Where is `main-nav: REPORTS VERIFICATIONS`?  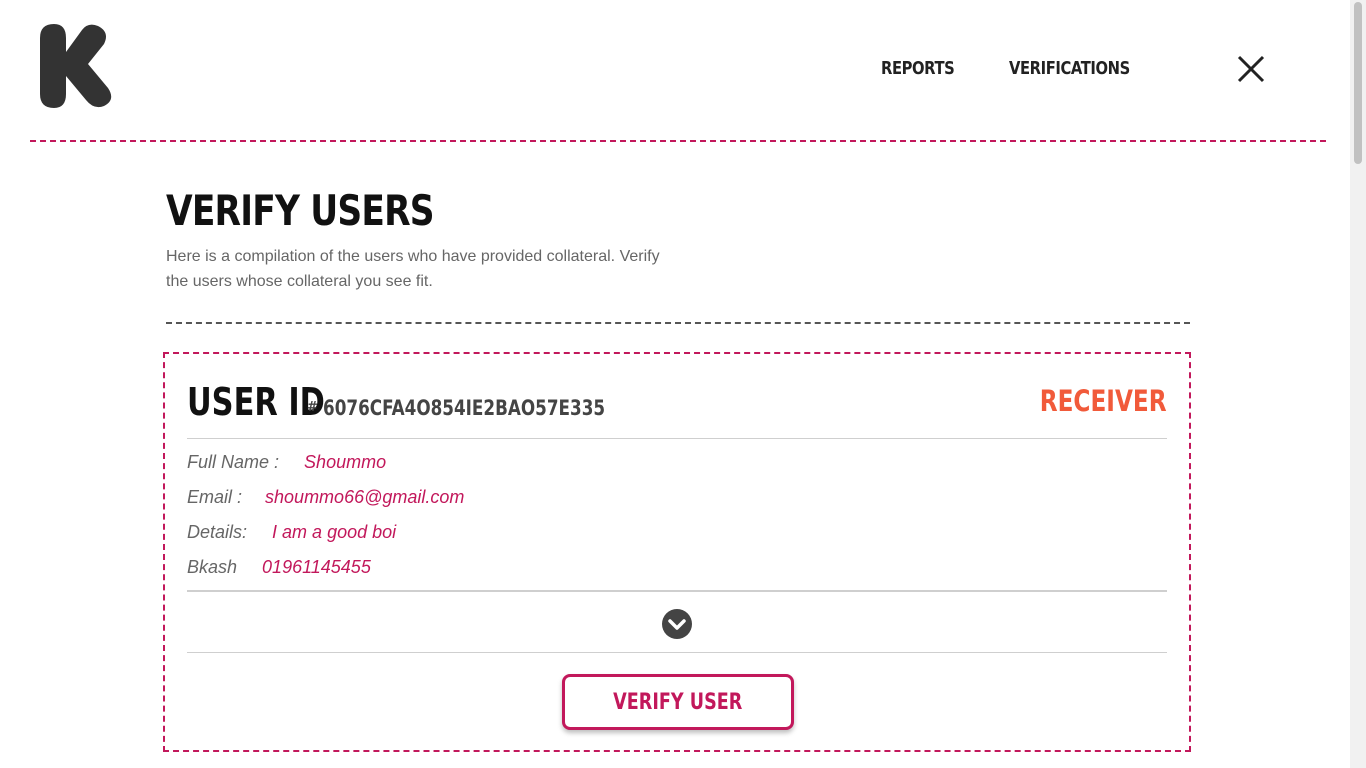 main-nav: REPORTS VERIFICATIONS is located at coordinates (1018, 68).